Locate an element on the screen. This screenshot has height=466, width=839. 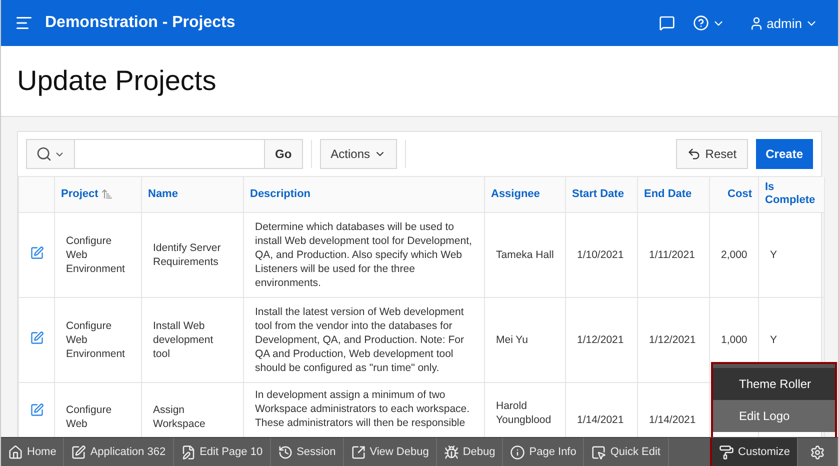
column-header: Assignee is located at coordinates (525, 194).